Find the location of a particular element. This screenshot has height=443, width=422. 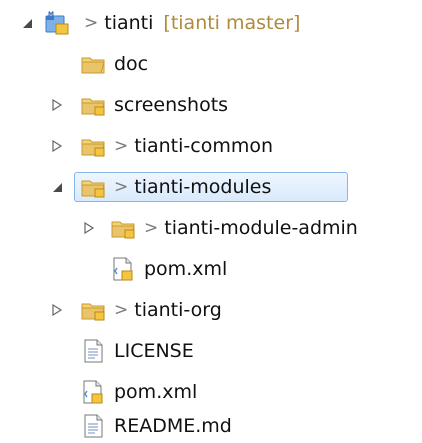

svg-text: M is located at coordinates (51, 14).